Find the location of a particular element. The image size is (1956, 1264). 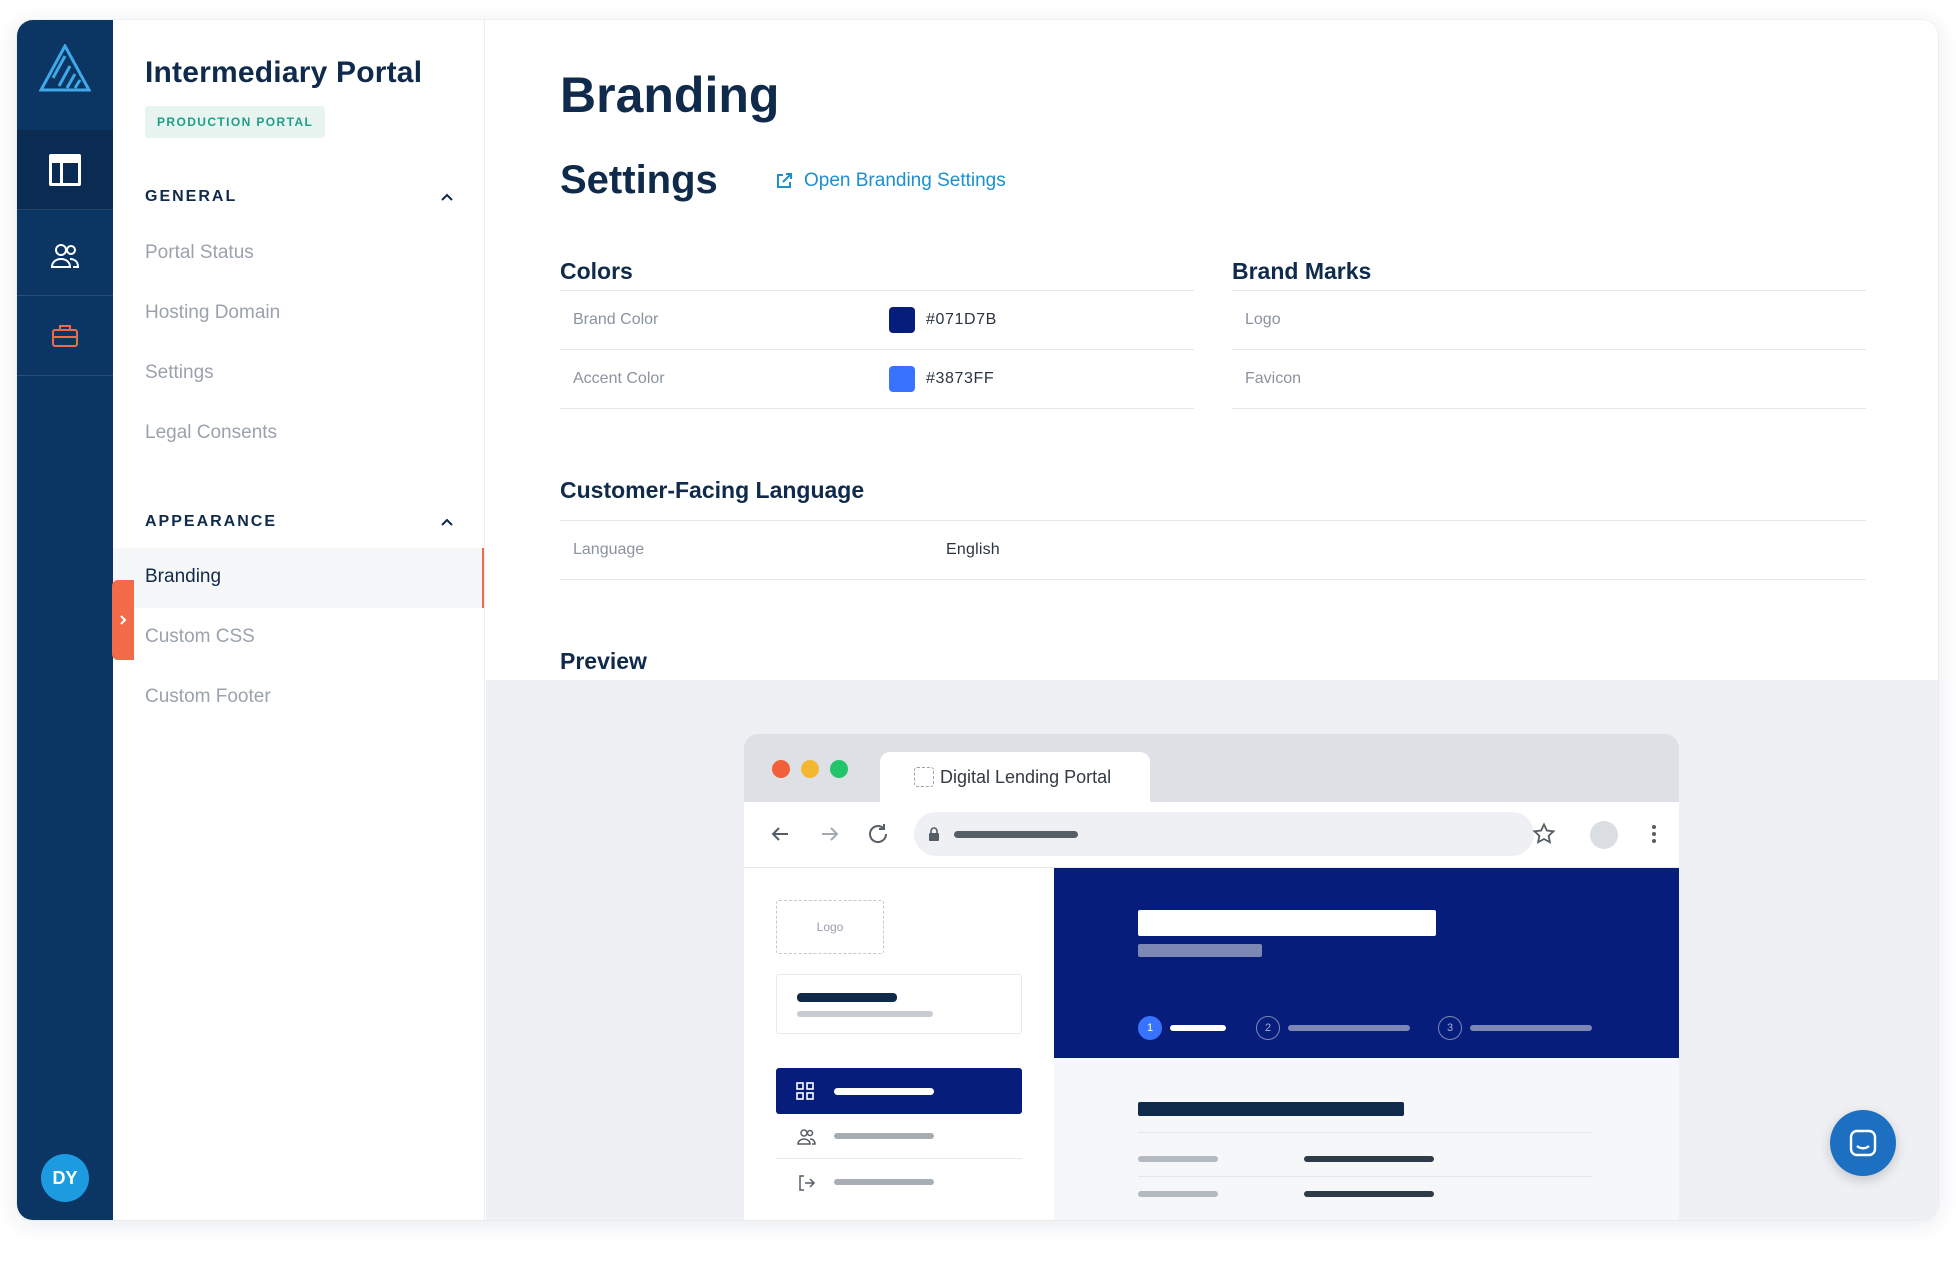

sidebar-item-branding: Branding is located at coordinates (183, 577).